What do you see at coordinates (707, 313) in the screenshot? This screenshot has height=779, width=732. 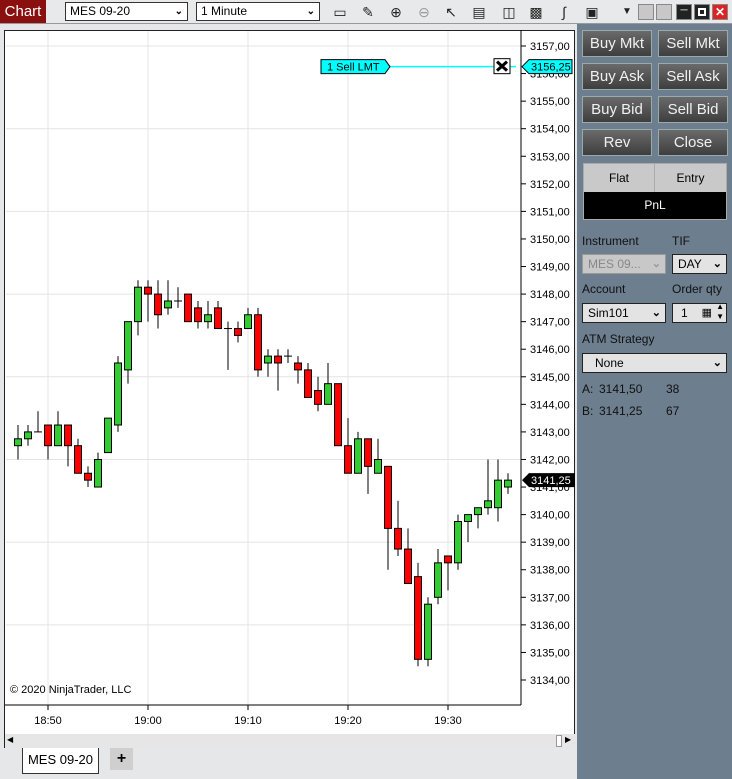 I see `calculator-icon: ▦` at bounding box center [707, 313].